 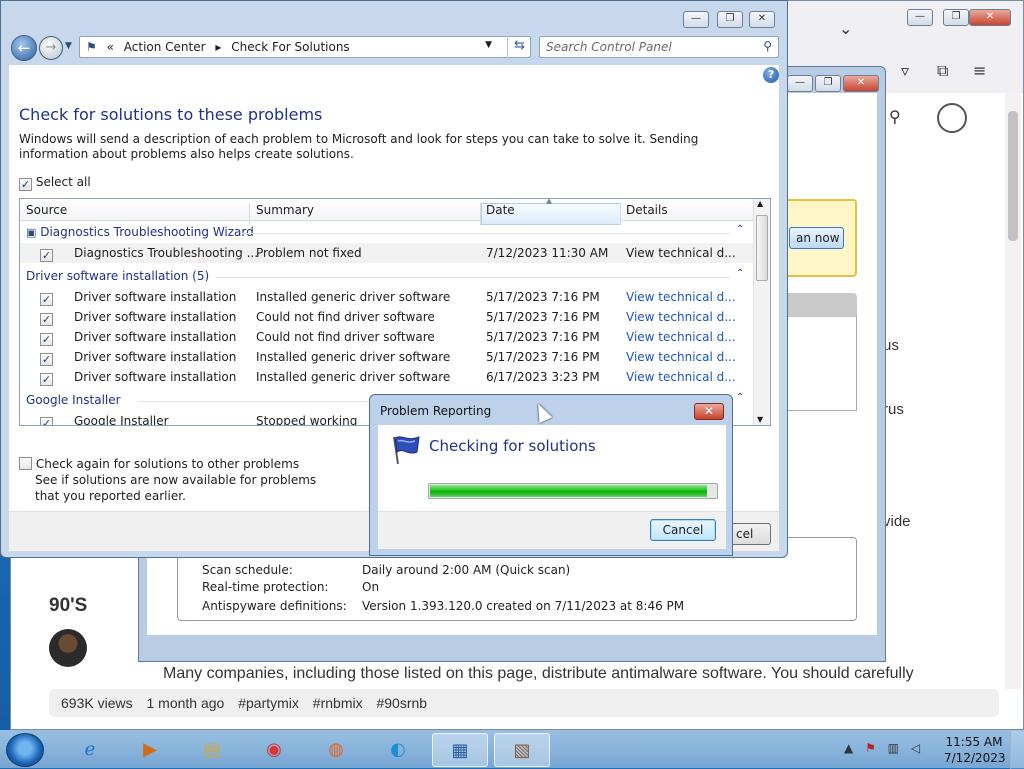 I want to click on avatar, so click(x=68, y=648).